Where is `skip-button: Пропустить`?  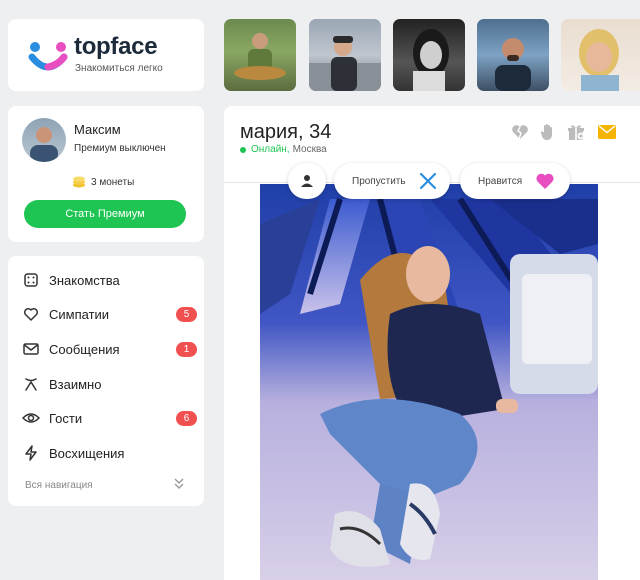 skip-button: Пропустить is located at coordinates (392, 181).